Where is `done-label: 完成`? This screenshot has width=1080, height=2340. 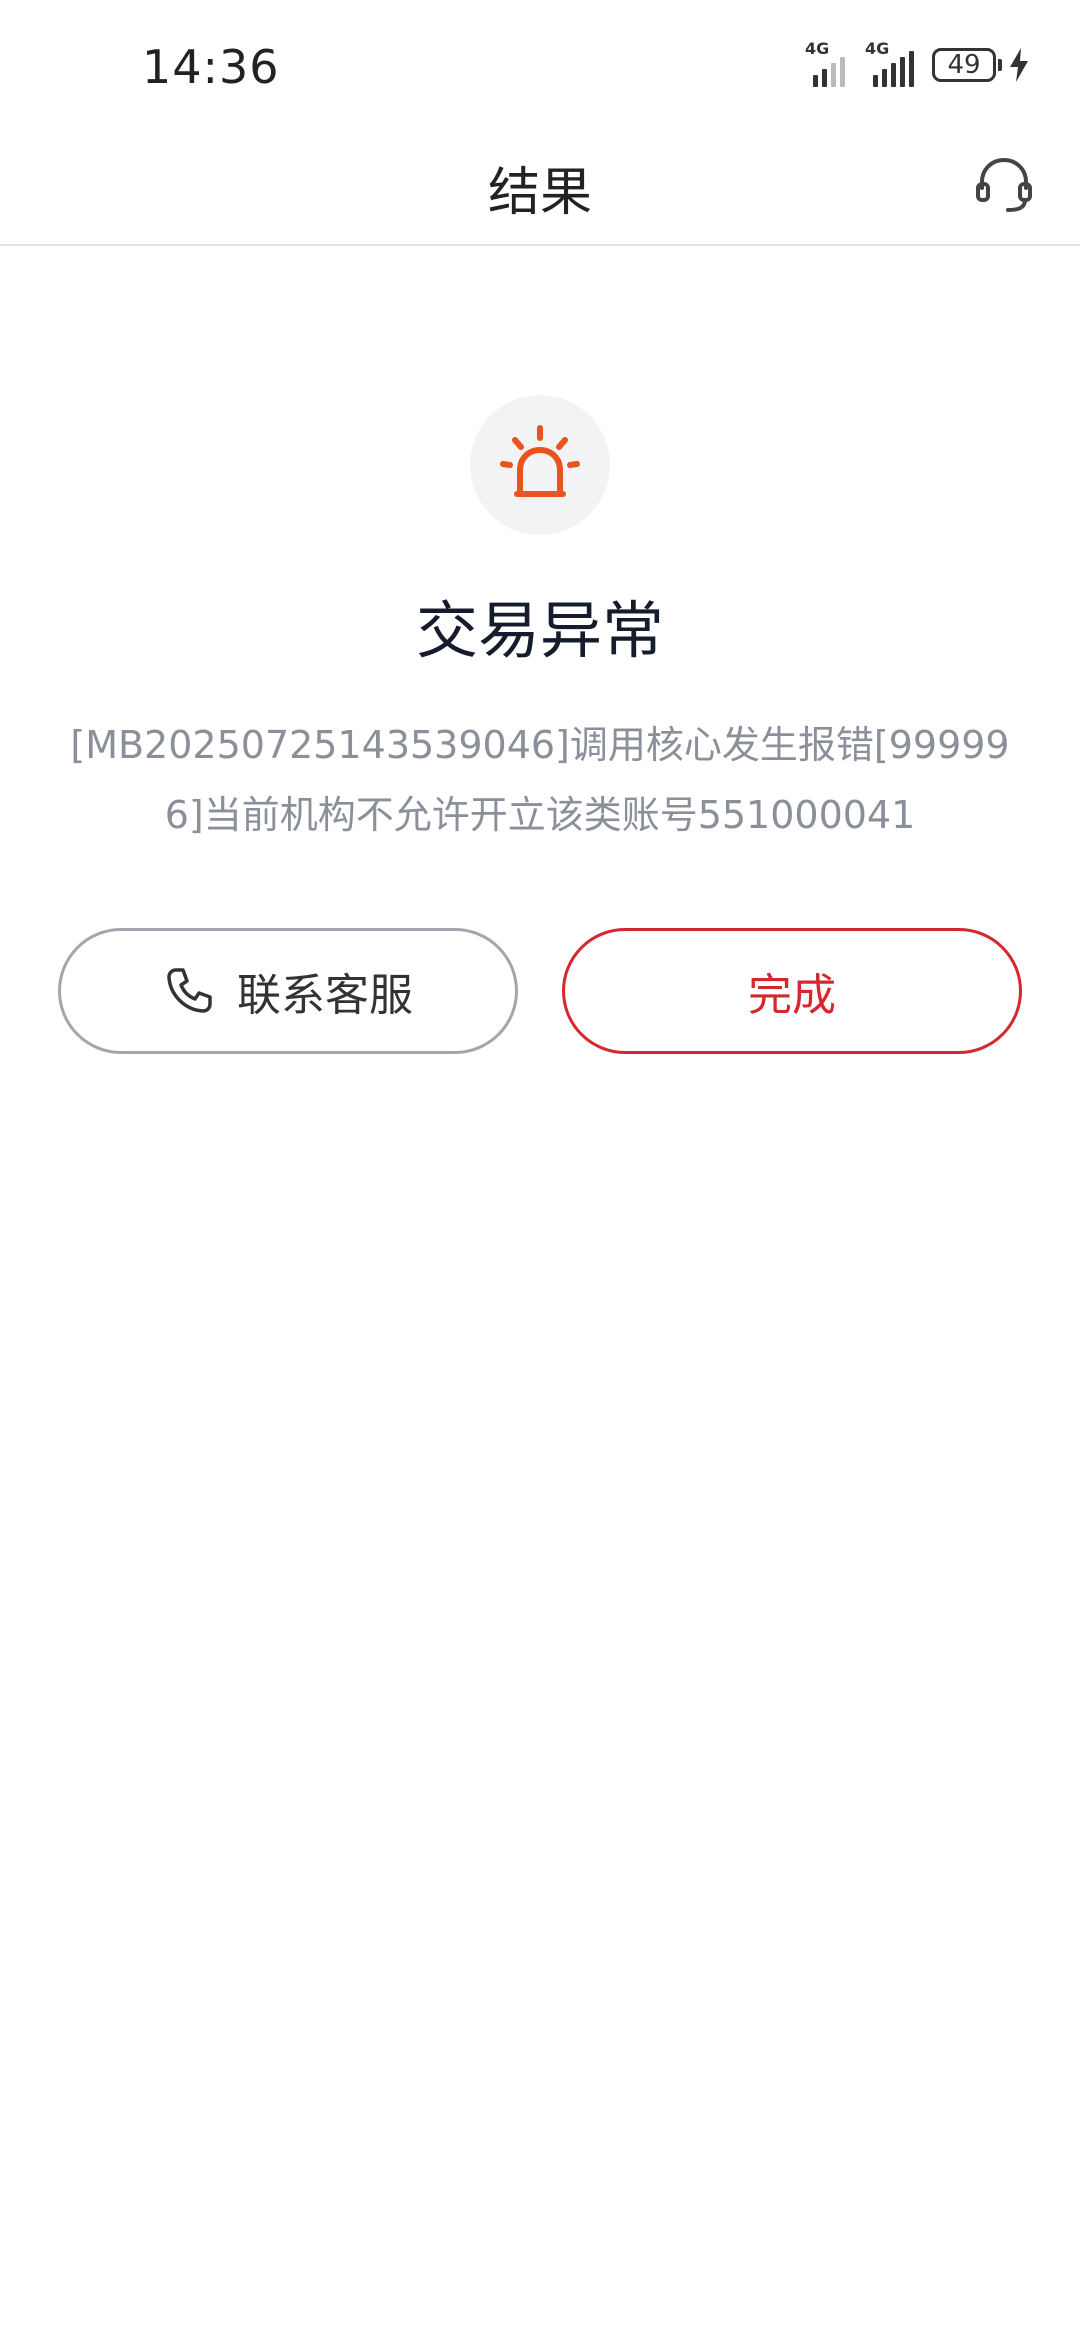
done-label: 完成 is located at coordinates (792, 995).